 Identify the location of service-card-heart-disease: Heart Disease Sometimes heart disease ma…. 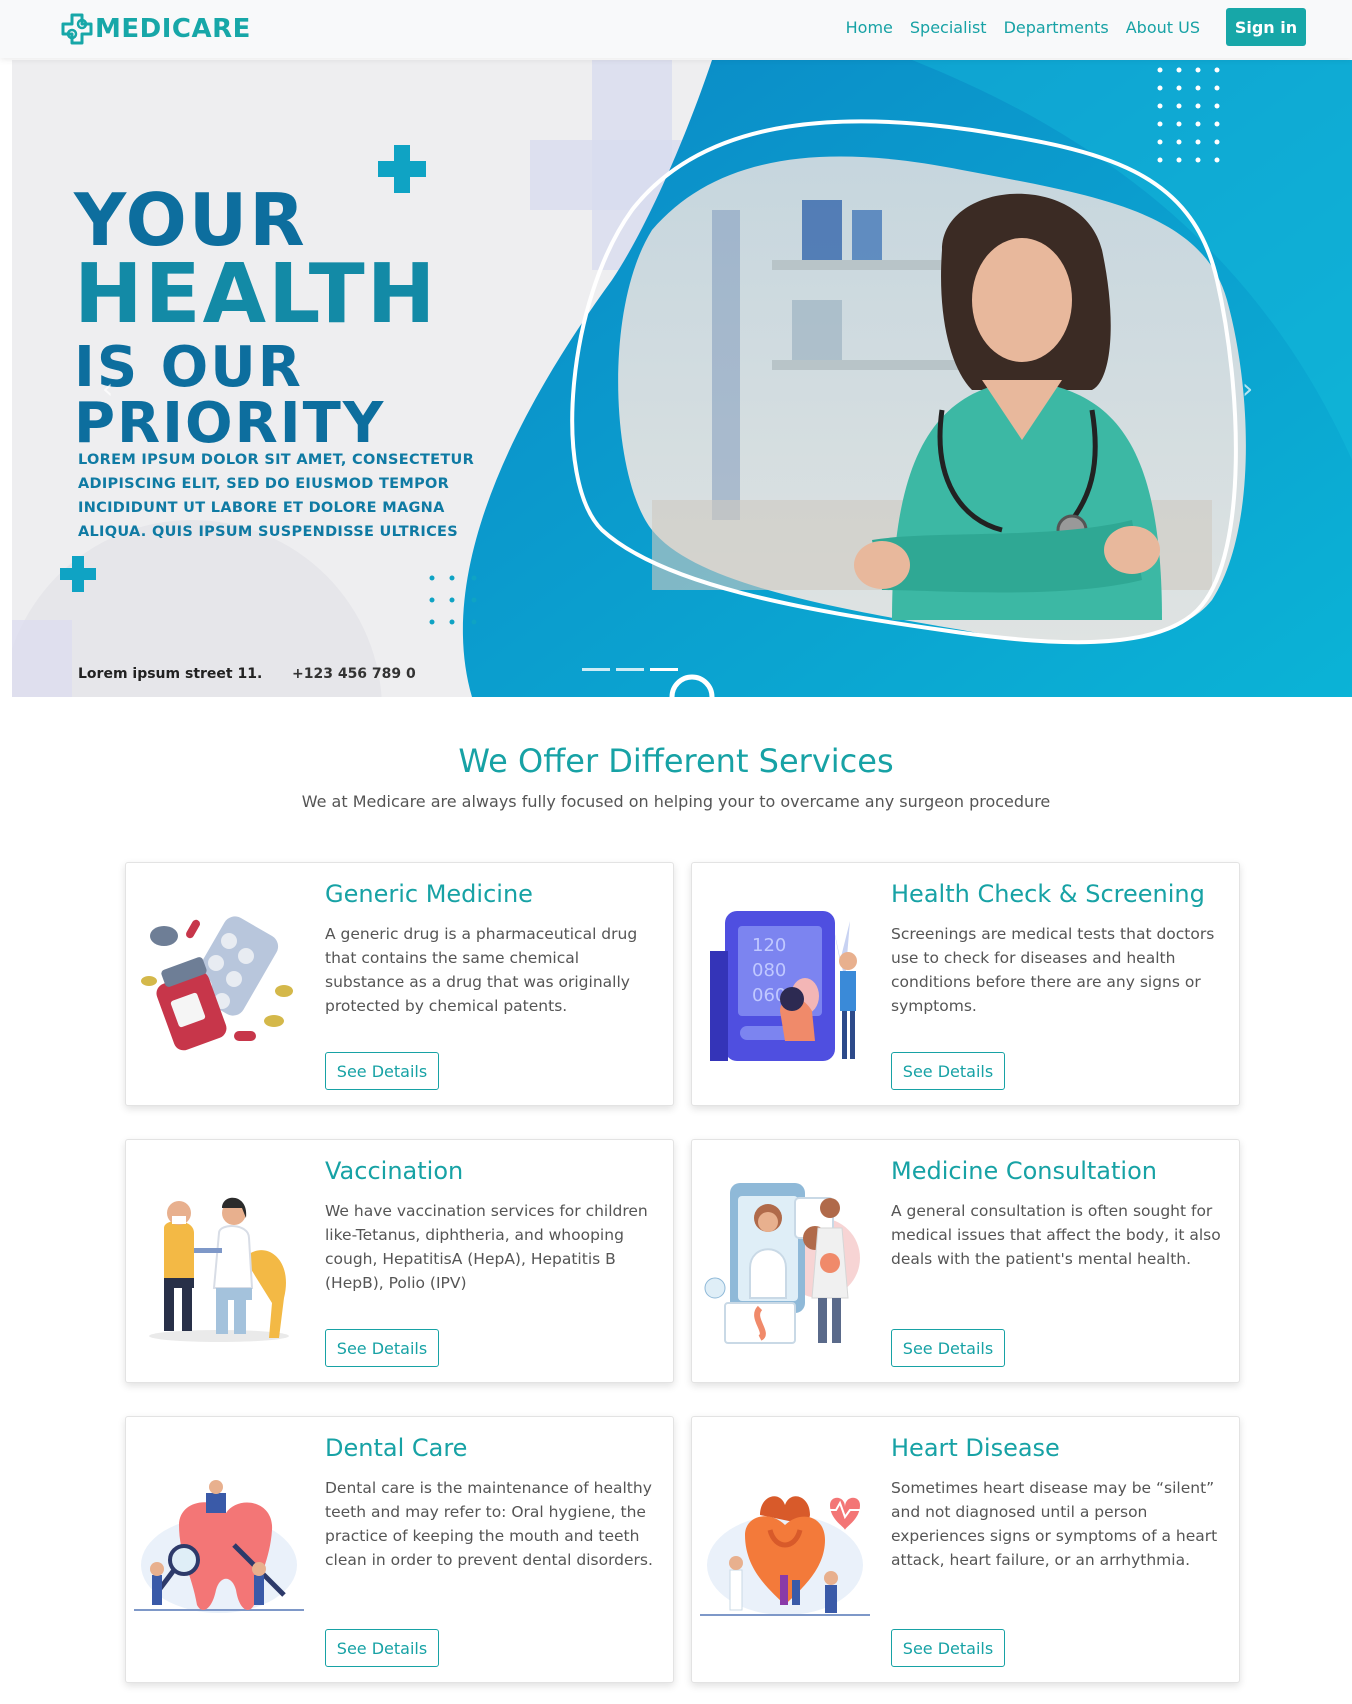
(965, 1549).